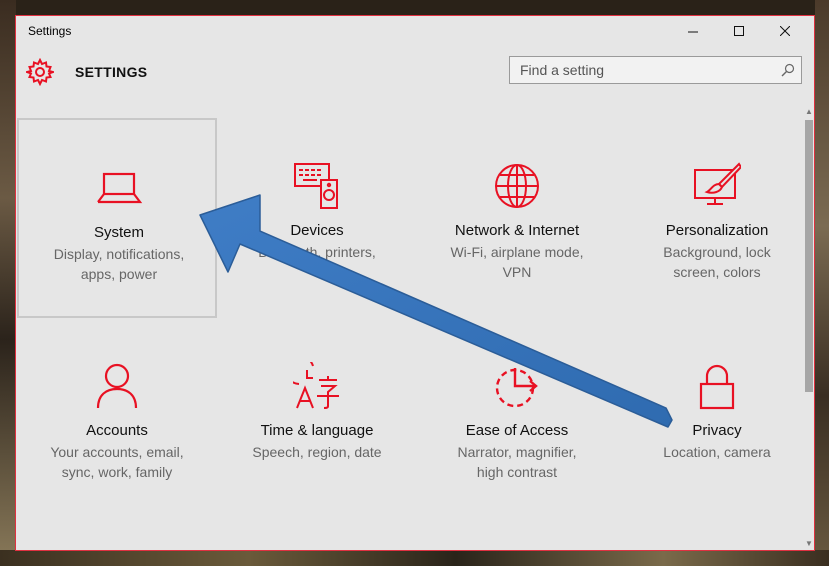 This screenshot has width=829, height=566. Describe the element at coordinates (117, 386) in the screenshot. I see `person-icon` at that location.